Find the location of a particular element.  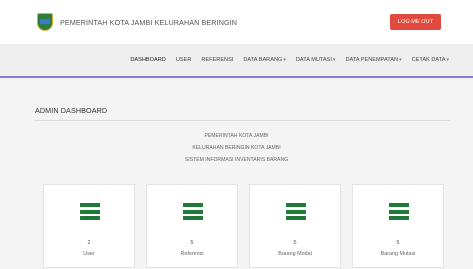

nav-item-referensi: REFERENSI is located at coordinates (217, 60).